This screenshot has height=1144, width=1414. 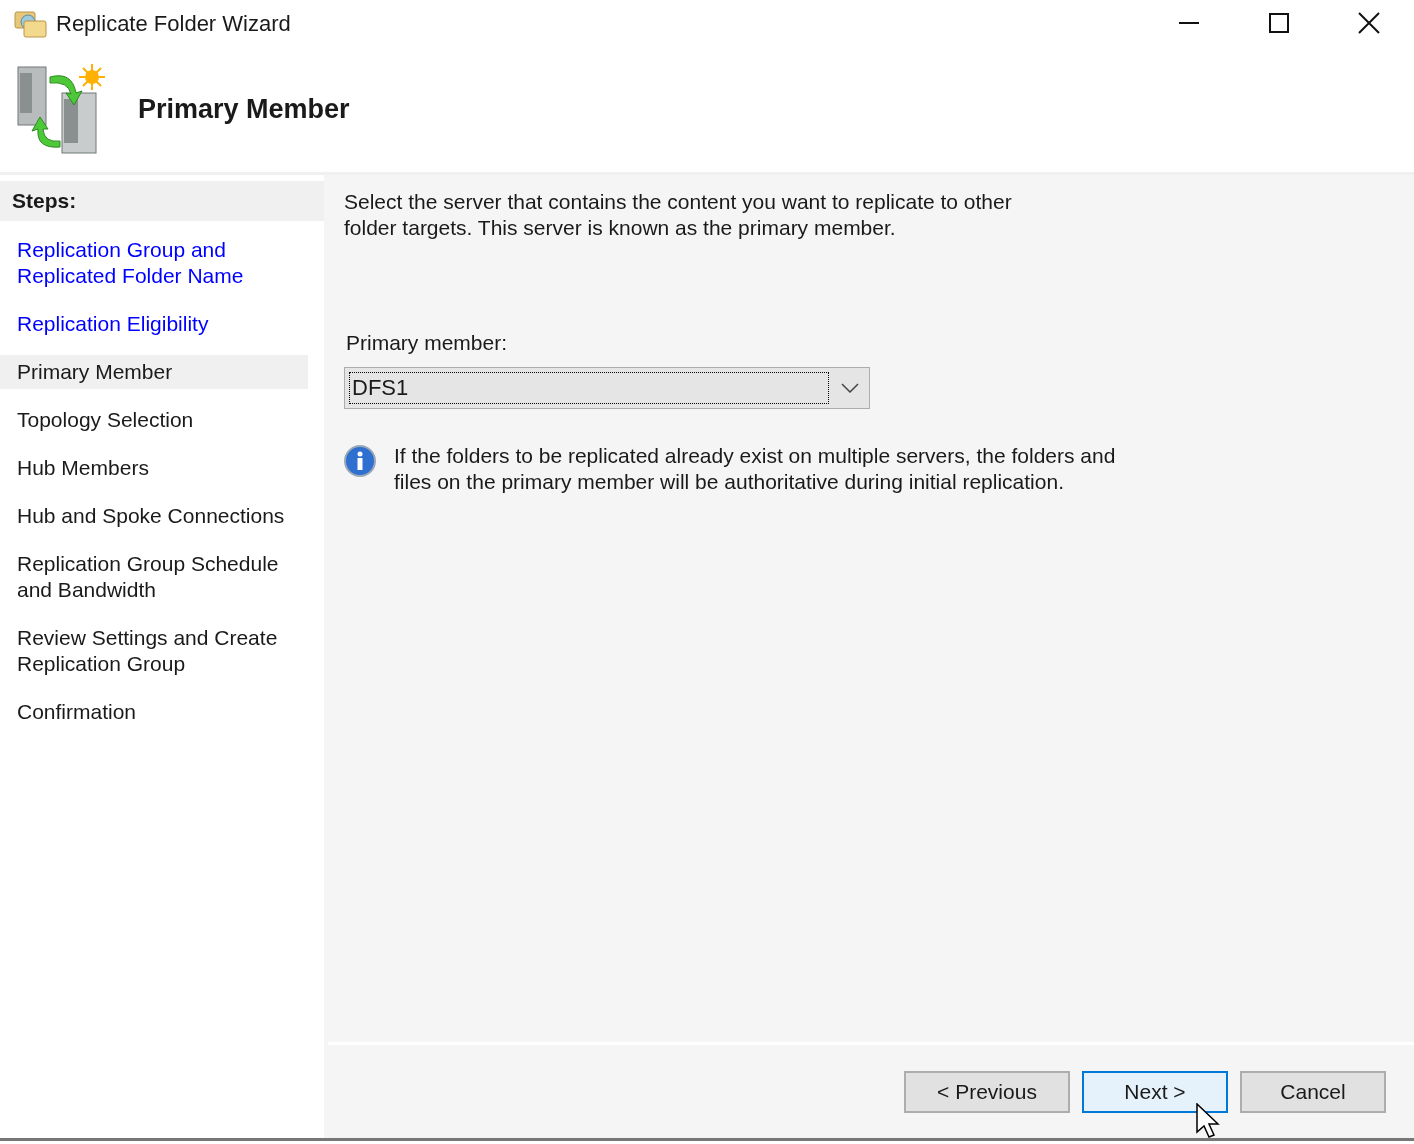 I want to click on field-label: Primary member:, so click(x=427, y=343).